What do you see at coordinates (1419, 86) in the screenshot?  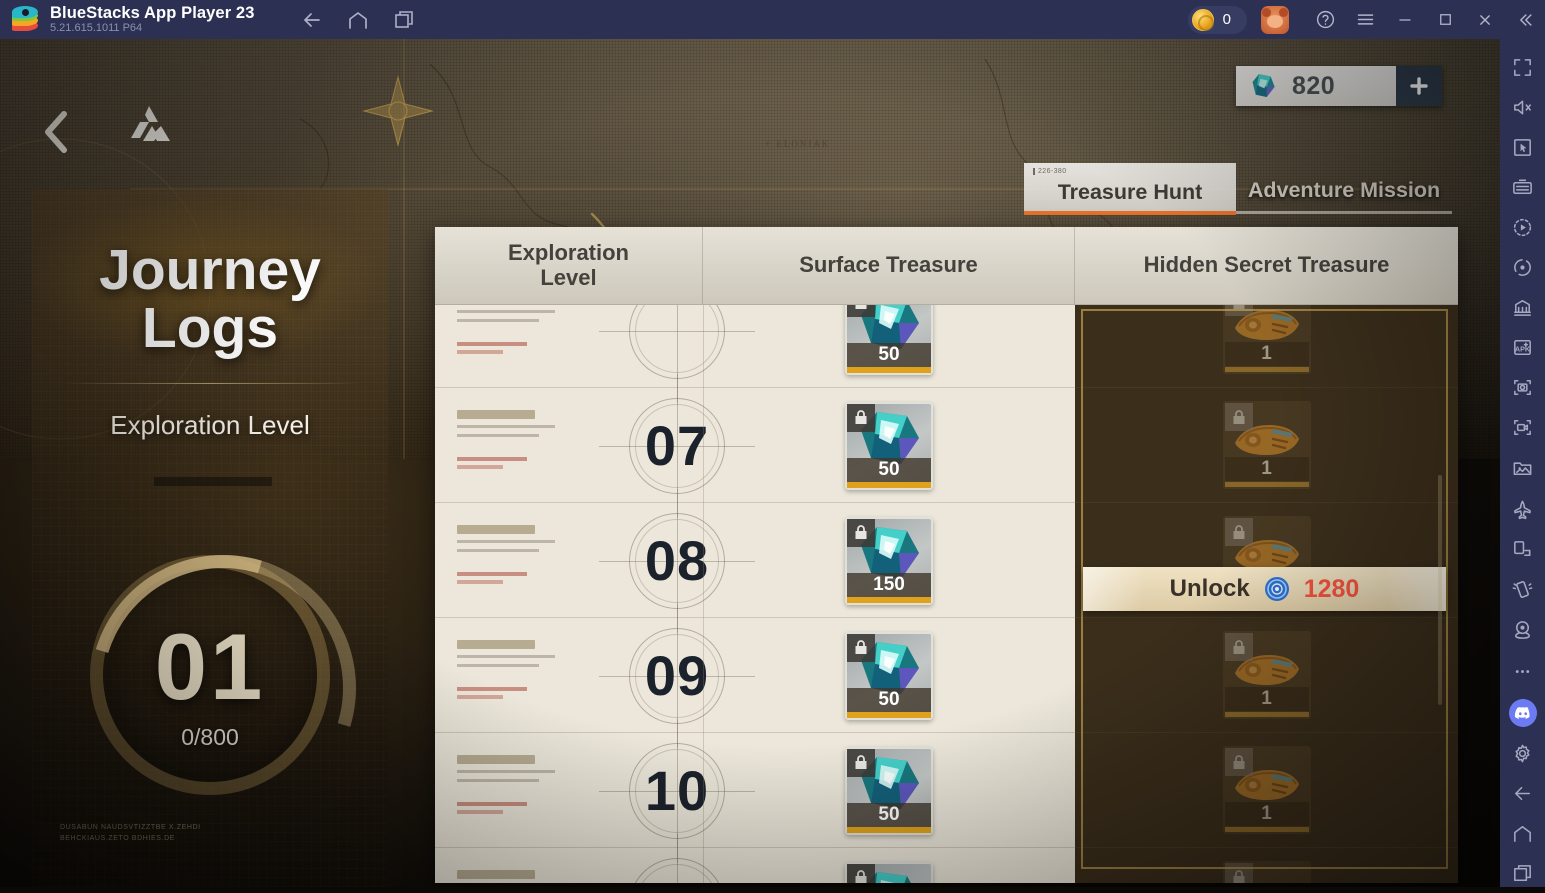 I see `add-currency-button` at bounding box center [1419, 86].